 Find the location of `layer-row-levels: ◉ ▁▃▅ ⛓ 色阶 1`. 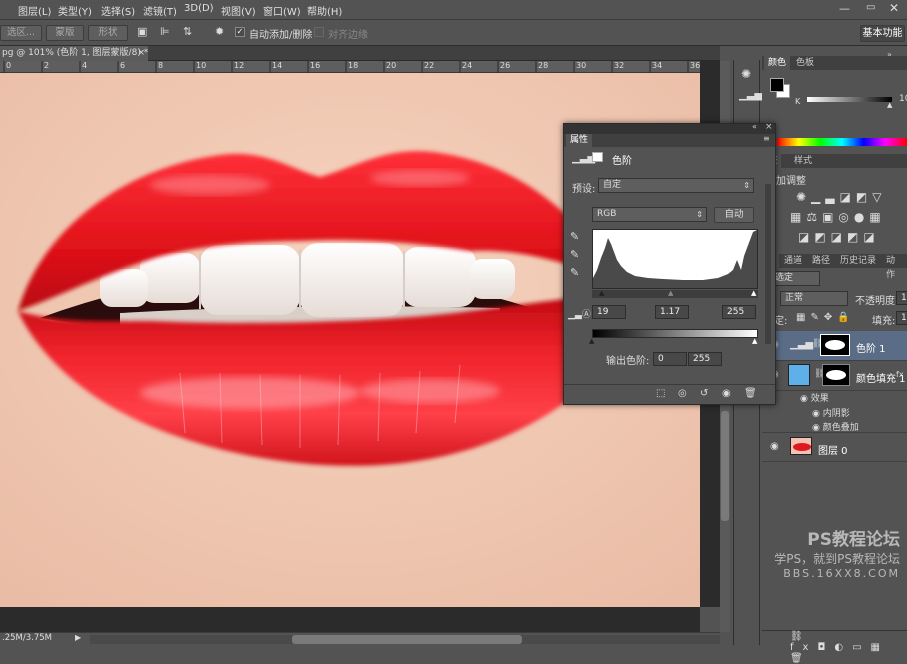

layer-row-levels: ◉ ▁▃▅ ⛓ 色阶 1 is located at coordinates (834, 346).